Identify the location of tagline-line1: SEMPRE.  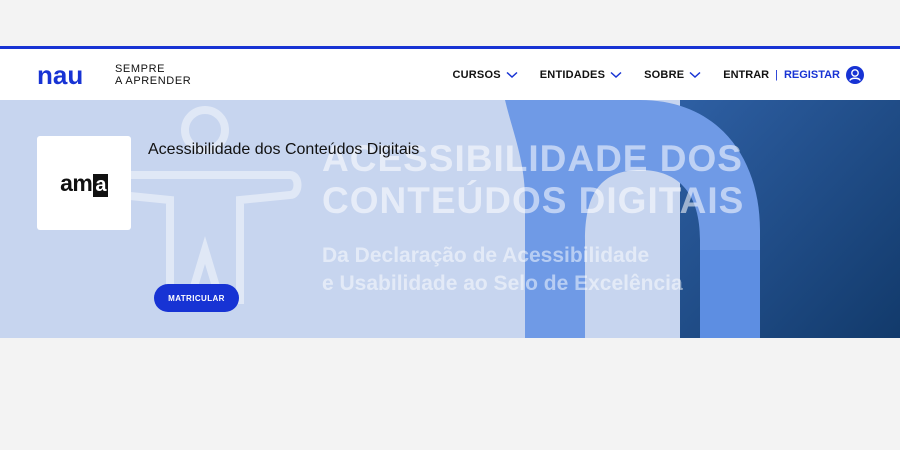
(140, 69).